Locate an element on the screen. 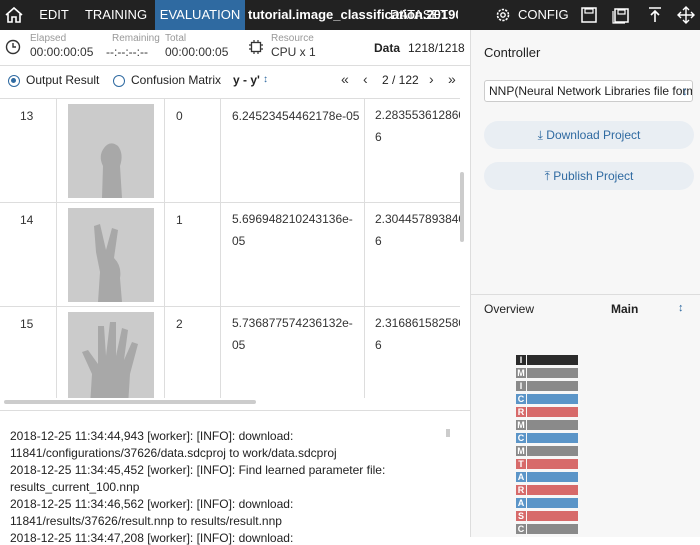  remaining-label: Remaining is located at coordinates (136, 38).